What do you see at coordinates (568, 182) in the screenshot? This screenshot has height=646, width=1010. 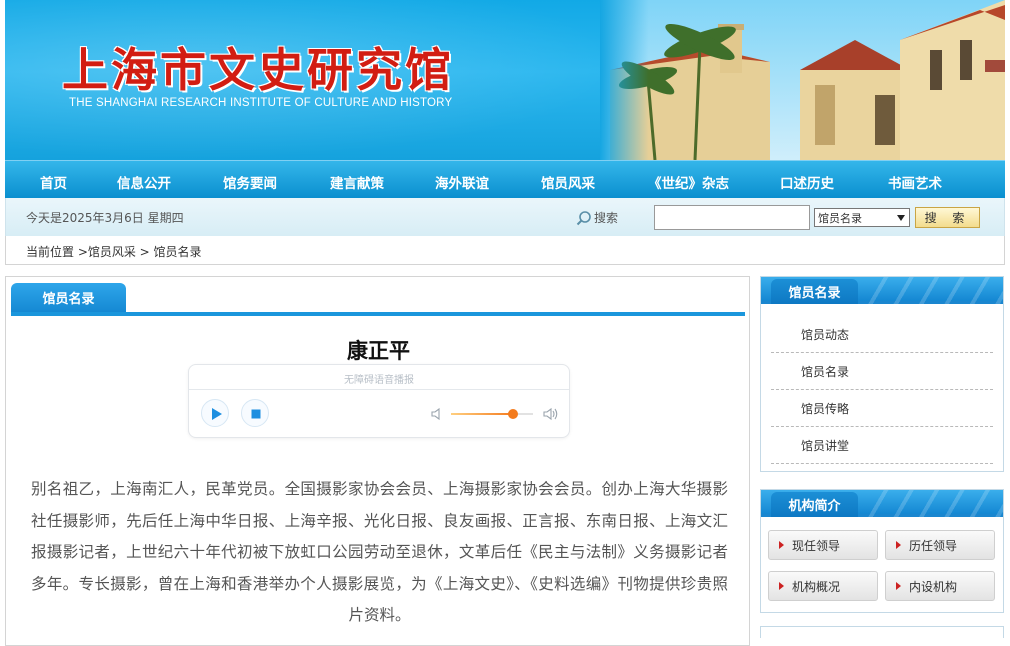 I see `nav-members: 馆员风采` at bounding box center [568, 182].